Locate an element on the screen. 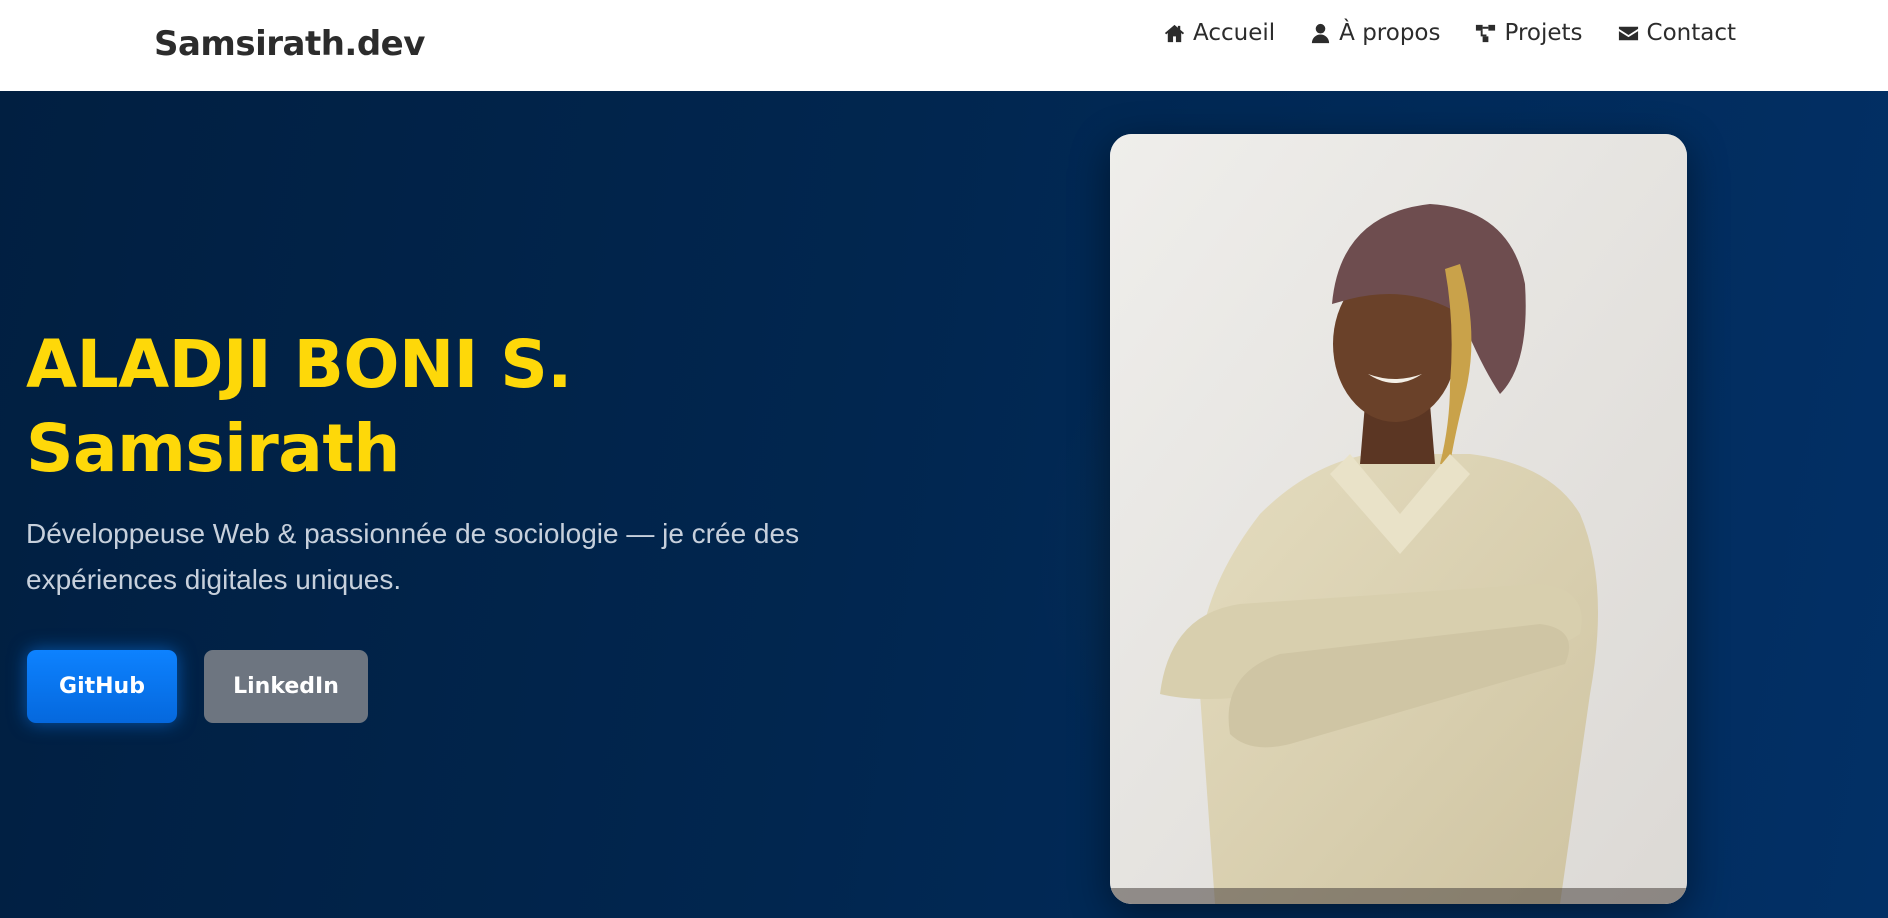  nav-links: Accueil À propos Projets Contact is located at coordinates (1449, 33).